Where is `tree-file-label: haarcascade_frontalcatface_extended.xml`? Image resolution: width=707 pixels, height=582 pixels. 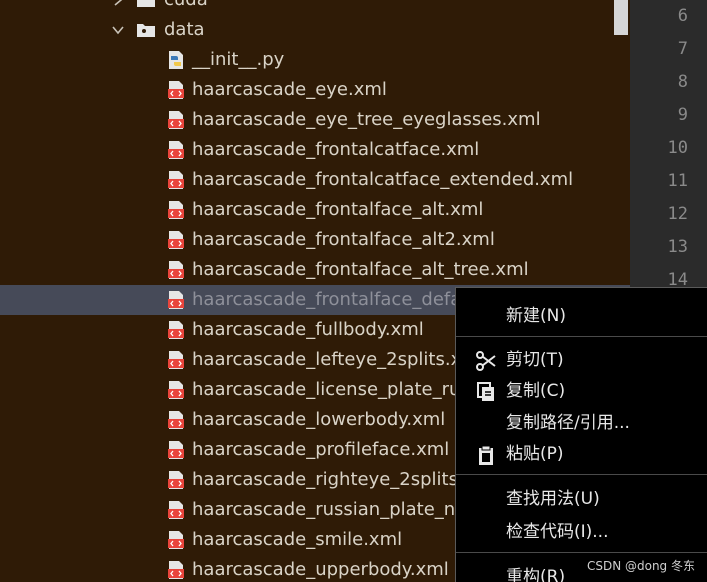
tree-file-label: haarcascade_frontalcatface_extended.xml is located at coordinates (383, 179).